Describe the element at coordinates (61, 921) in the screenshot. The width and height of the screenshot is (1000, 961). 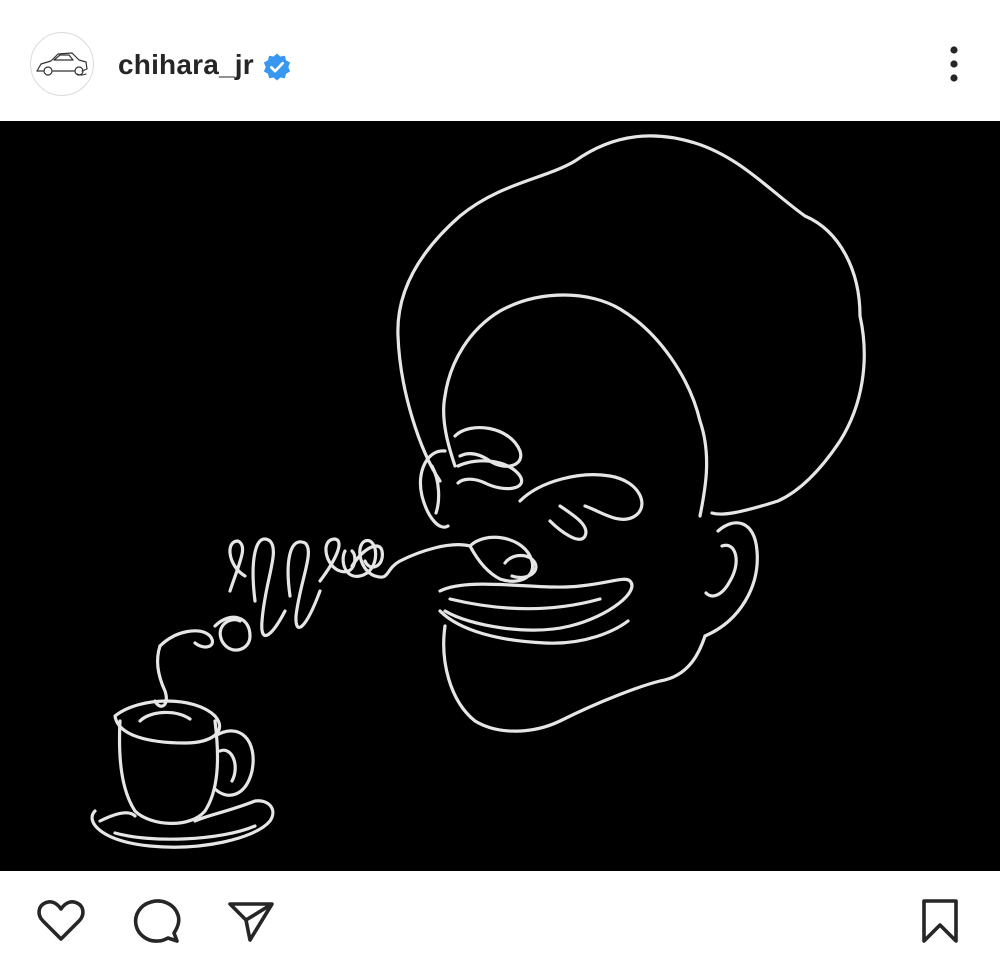
I see `heart-icon` at that location.